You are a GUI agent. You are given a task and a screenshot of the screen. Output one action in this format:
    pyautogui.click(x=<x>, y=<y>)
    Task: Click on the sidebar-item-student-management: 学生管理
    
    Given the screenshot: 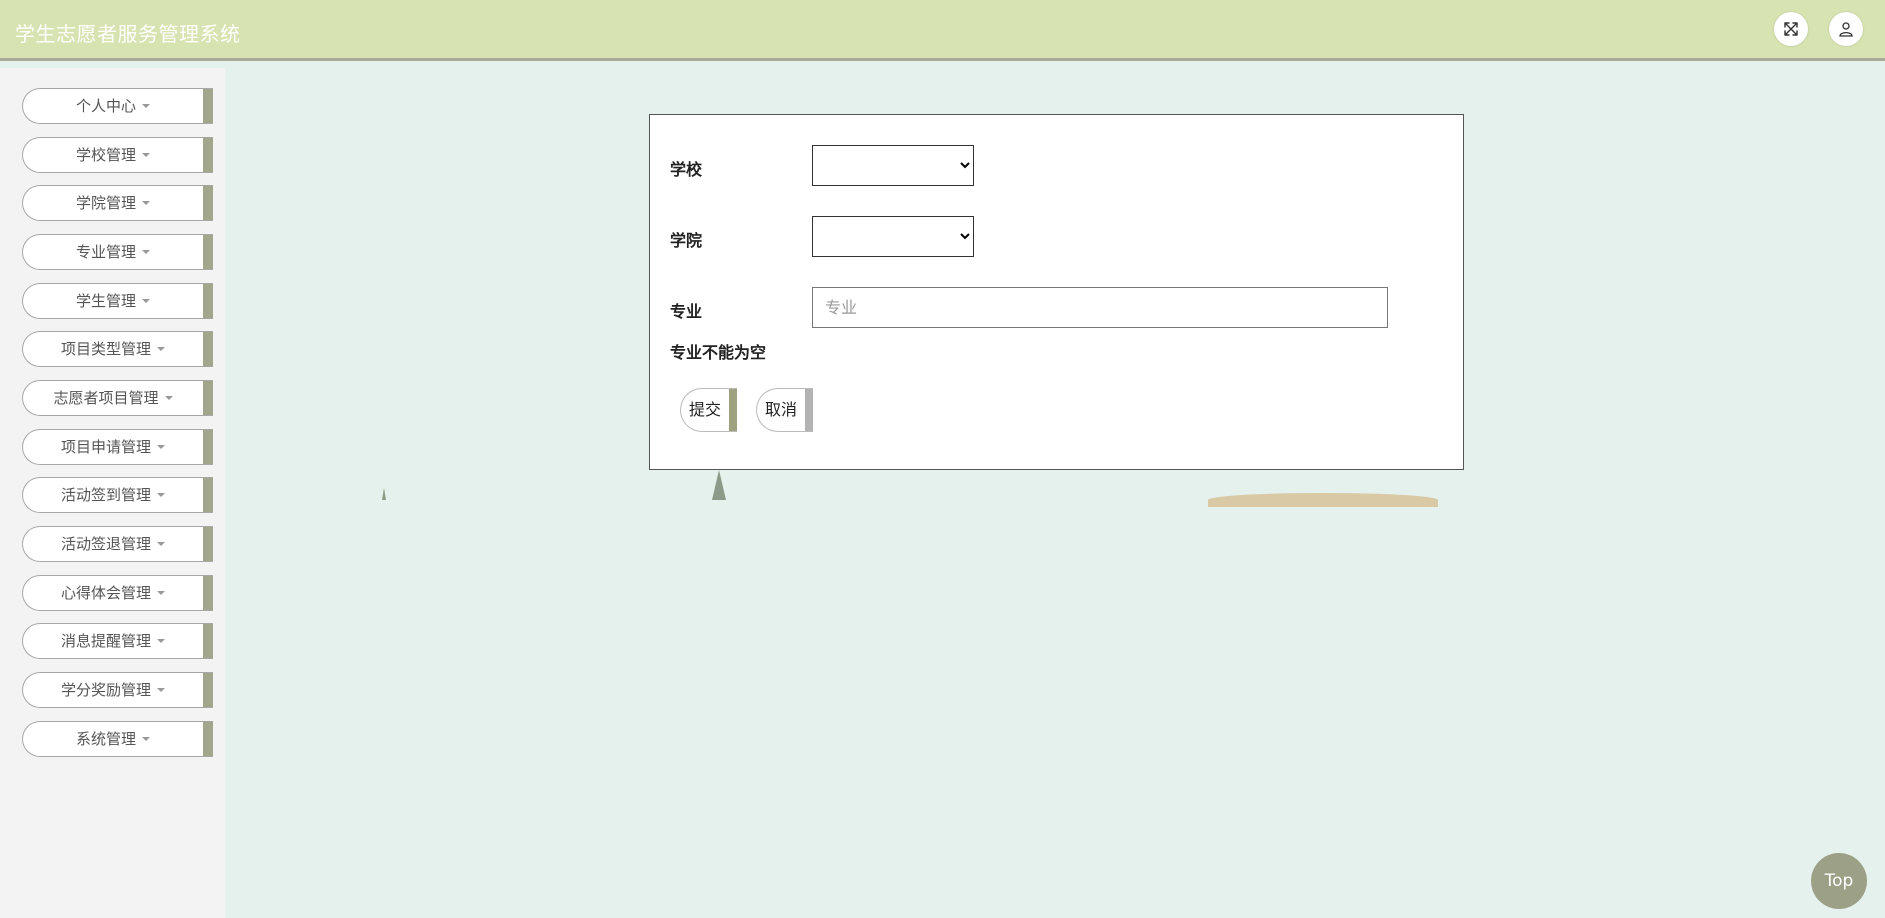 What is the action you would take?
    pyautogui.click(x=117, y=301)
    